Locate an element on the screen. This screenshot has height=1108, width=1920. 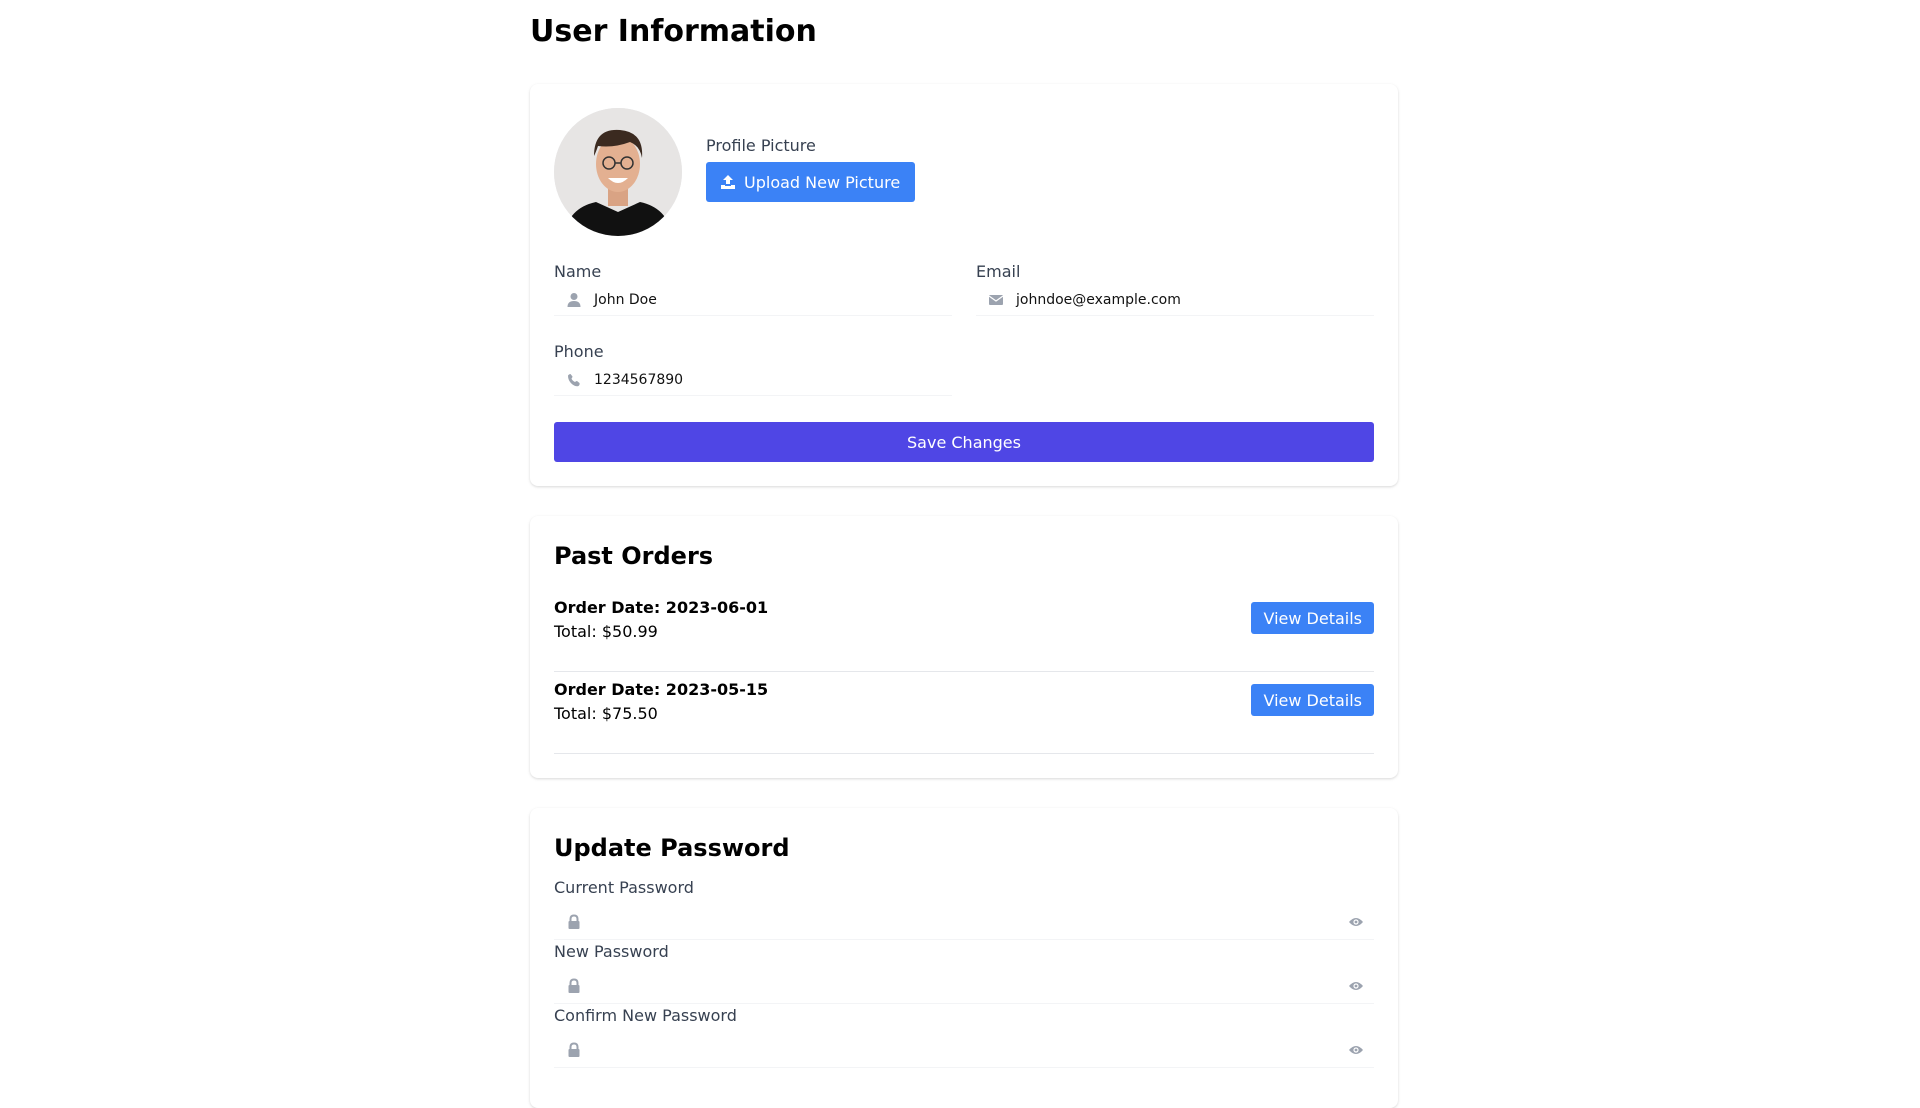
envelope-icon is located at coordinates (996, 300).